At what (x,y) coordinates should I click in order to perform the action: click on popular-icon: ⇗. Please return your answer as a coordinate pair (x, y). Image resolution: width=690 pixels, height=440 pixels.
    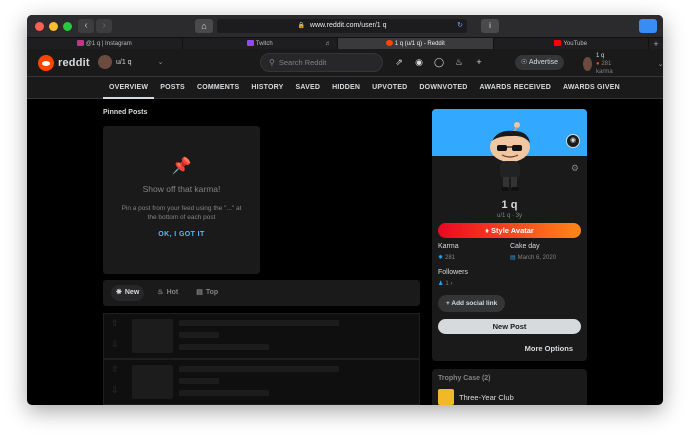
    Looking at the image, I should click on (399, 62).